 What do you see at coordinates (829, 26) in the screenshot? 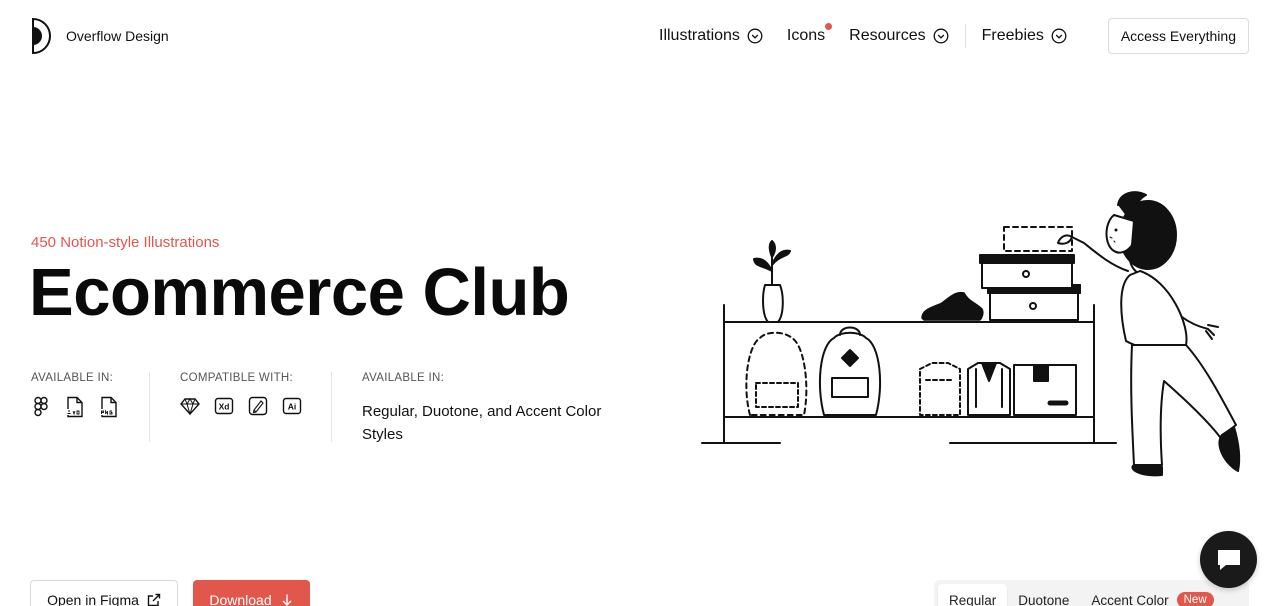
I see `notification-dot` at bounding box center [829, 26].